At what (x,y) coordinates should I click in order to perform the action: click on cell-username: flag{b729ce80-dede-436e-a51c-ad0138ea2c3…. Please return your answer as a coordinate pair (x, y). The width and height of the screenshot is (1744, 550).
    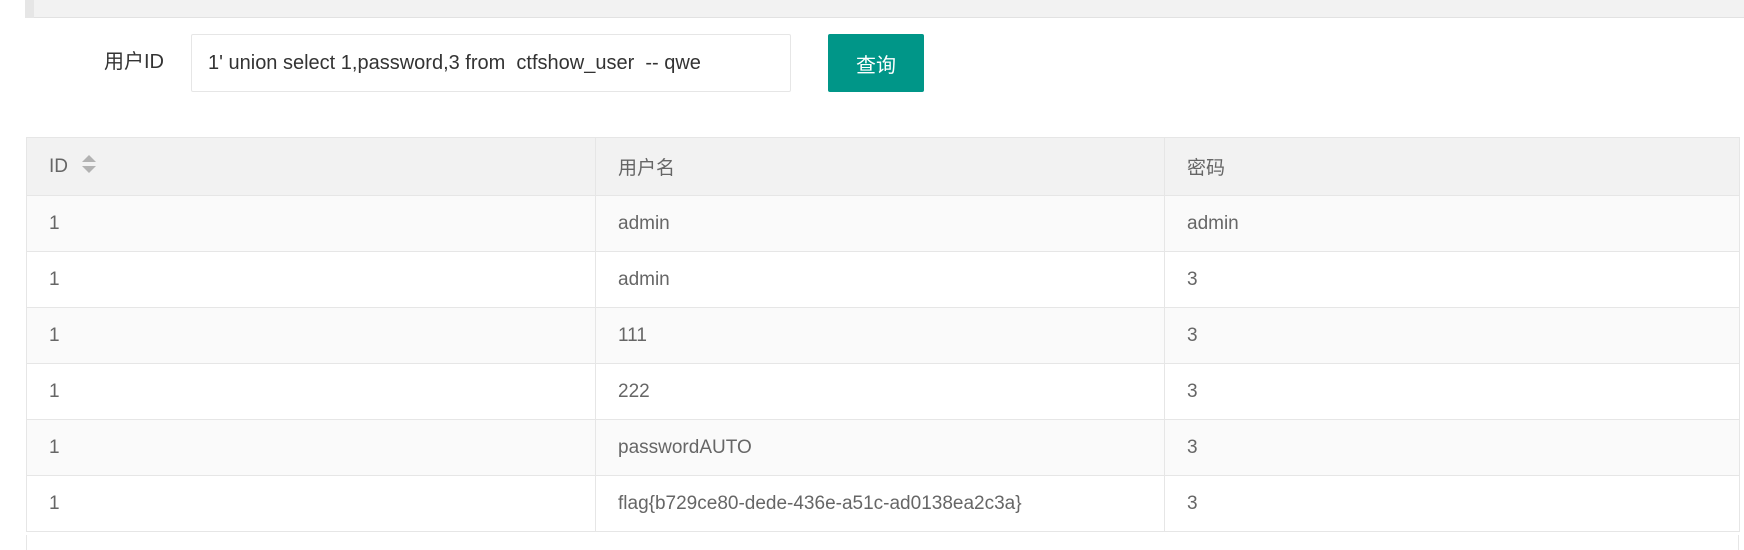
    Looking at the image, I should click on (880, 503).